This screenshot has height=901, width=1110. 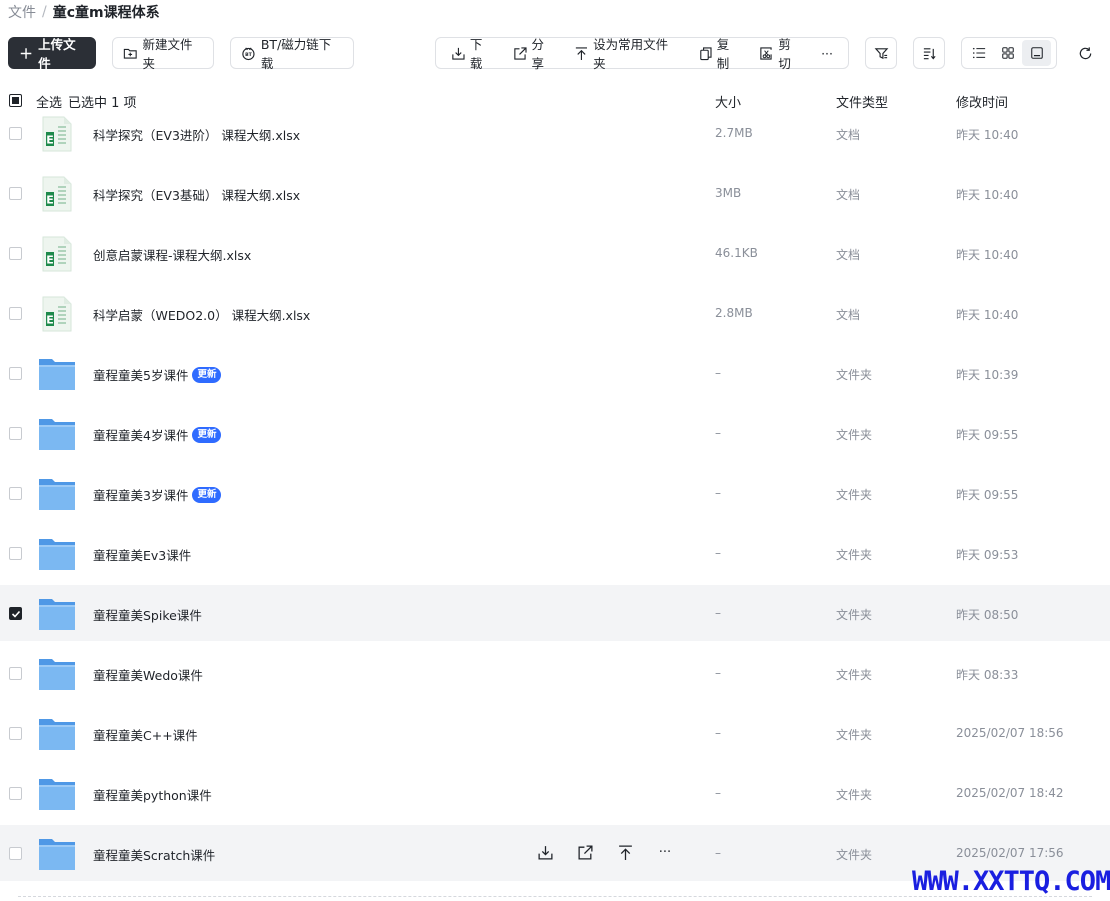 What do you see at coordinates (555, 673) in the screenshot?
I see `folder-row: 童程童美Wedo课件 – 文件夹 昨天 08:33` at bounding box center [555, 673].